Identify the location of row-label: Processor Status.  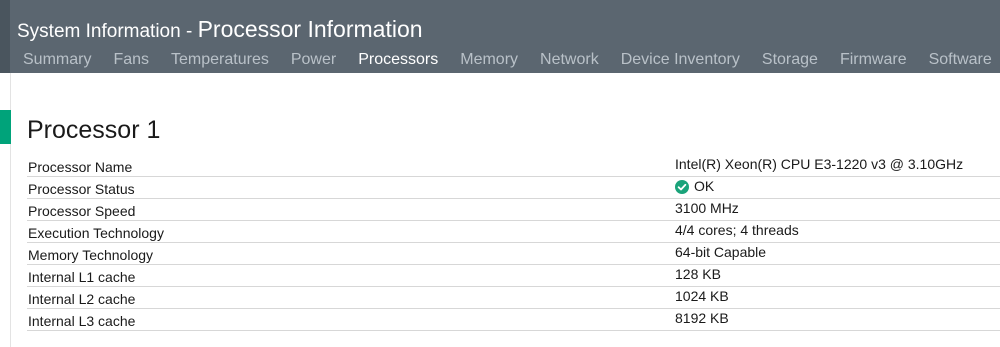
(81, 189).